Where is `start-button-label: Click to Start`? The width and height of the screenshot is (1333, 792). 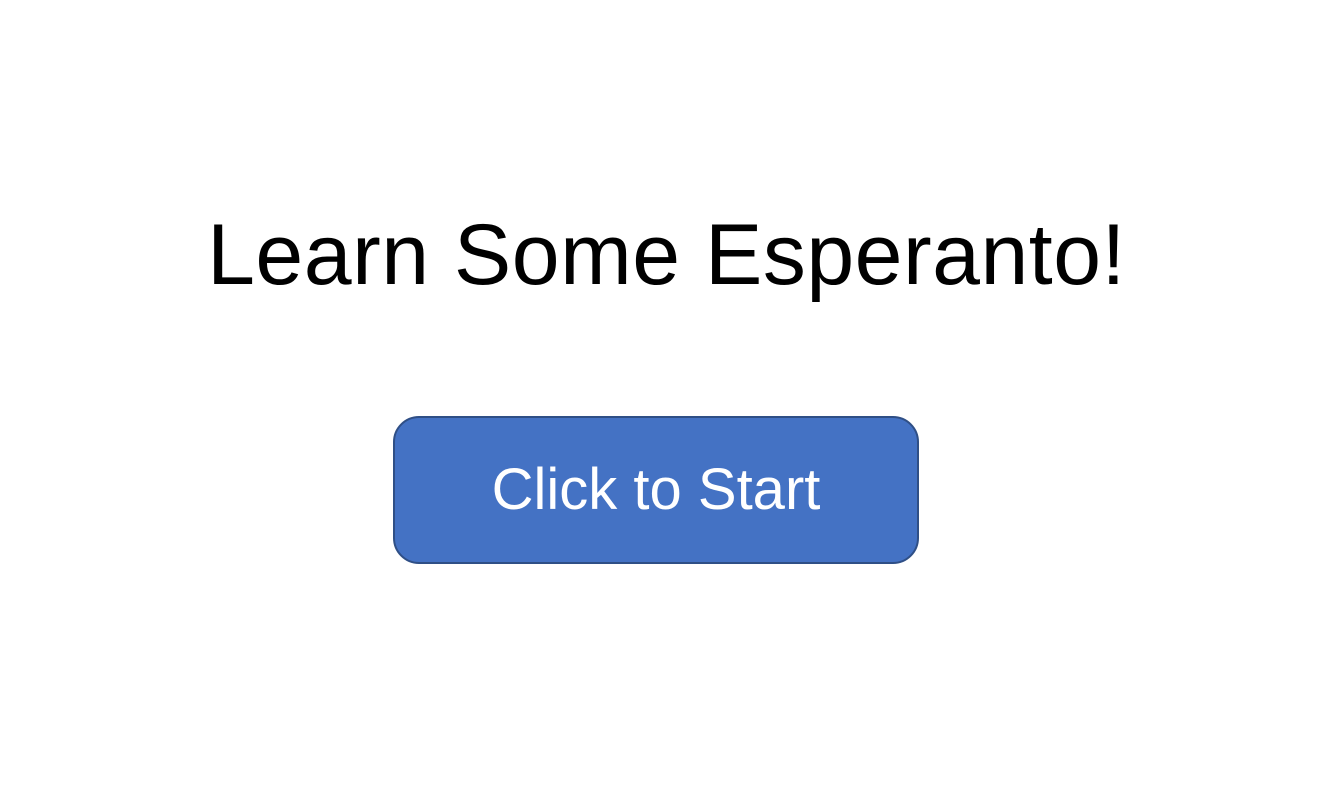
start-button-label: Click to Start is located at coordinates (656, 489).